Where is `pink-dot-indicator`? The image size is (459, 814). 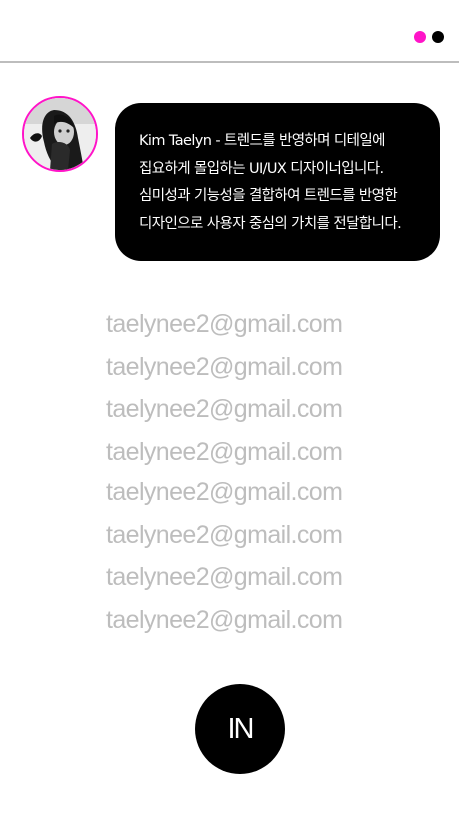 pink-dot-indicator is located at coordinates (420, 37).